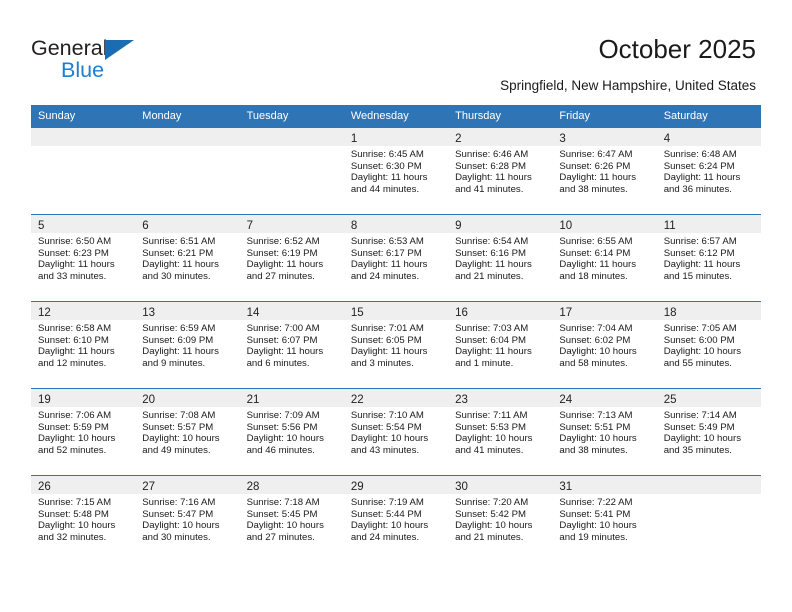 The image size is (792, 612). Describe the element at coordinates (492, 502) in the screenshot. I see `sunrise-text: Sunrise: 7:20 AM` at that location.